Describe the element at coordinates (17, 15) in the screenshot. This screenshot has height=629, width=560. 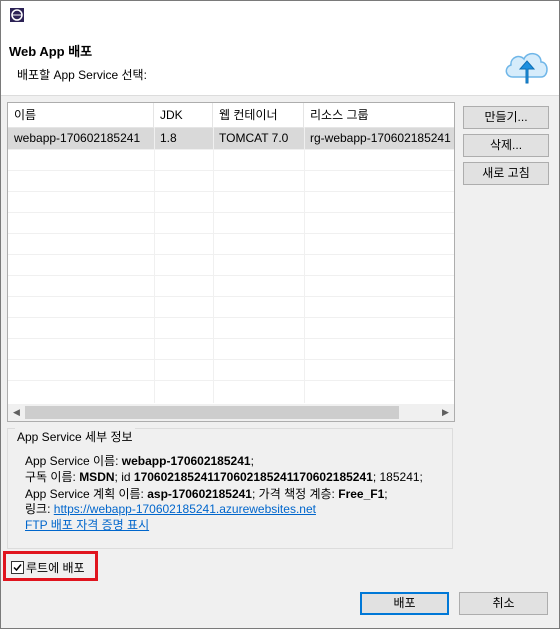
I see `eclipse-app-icon` at that location.